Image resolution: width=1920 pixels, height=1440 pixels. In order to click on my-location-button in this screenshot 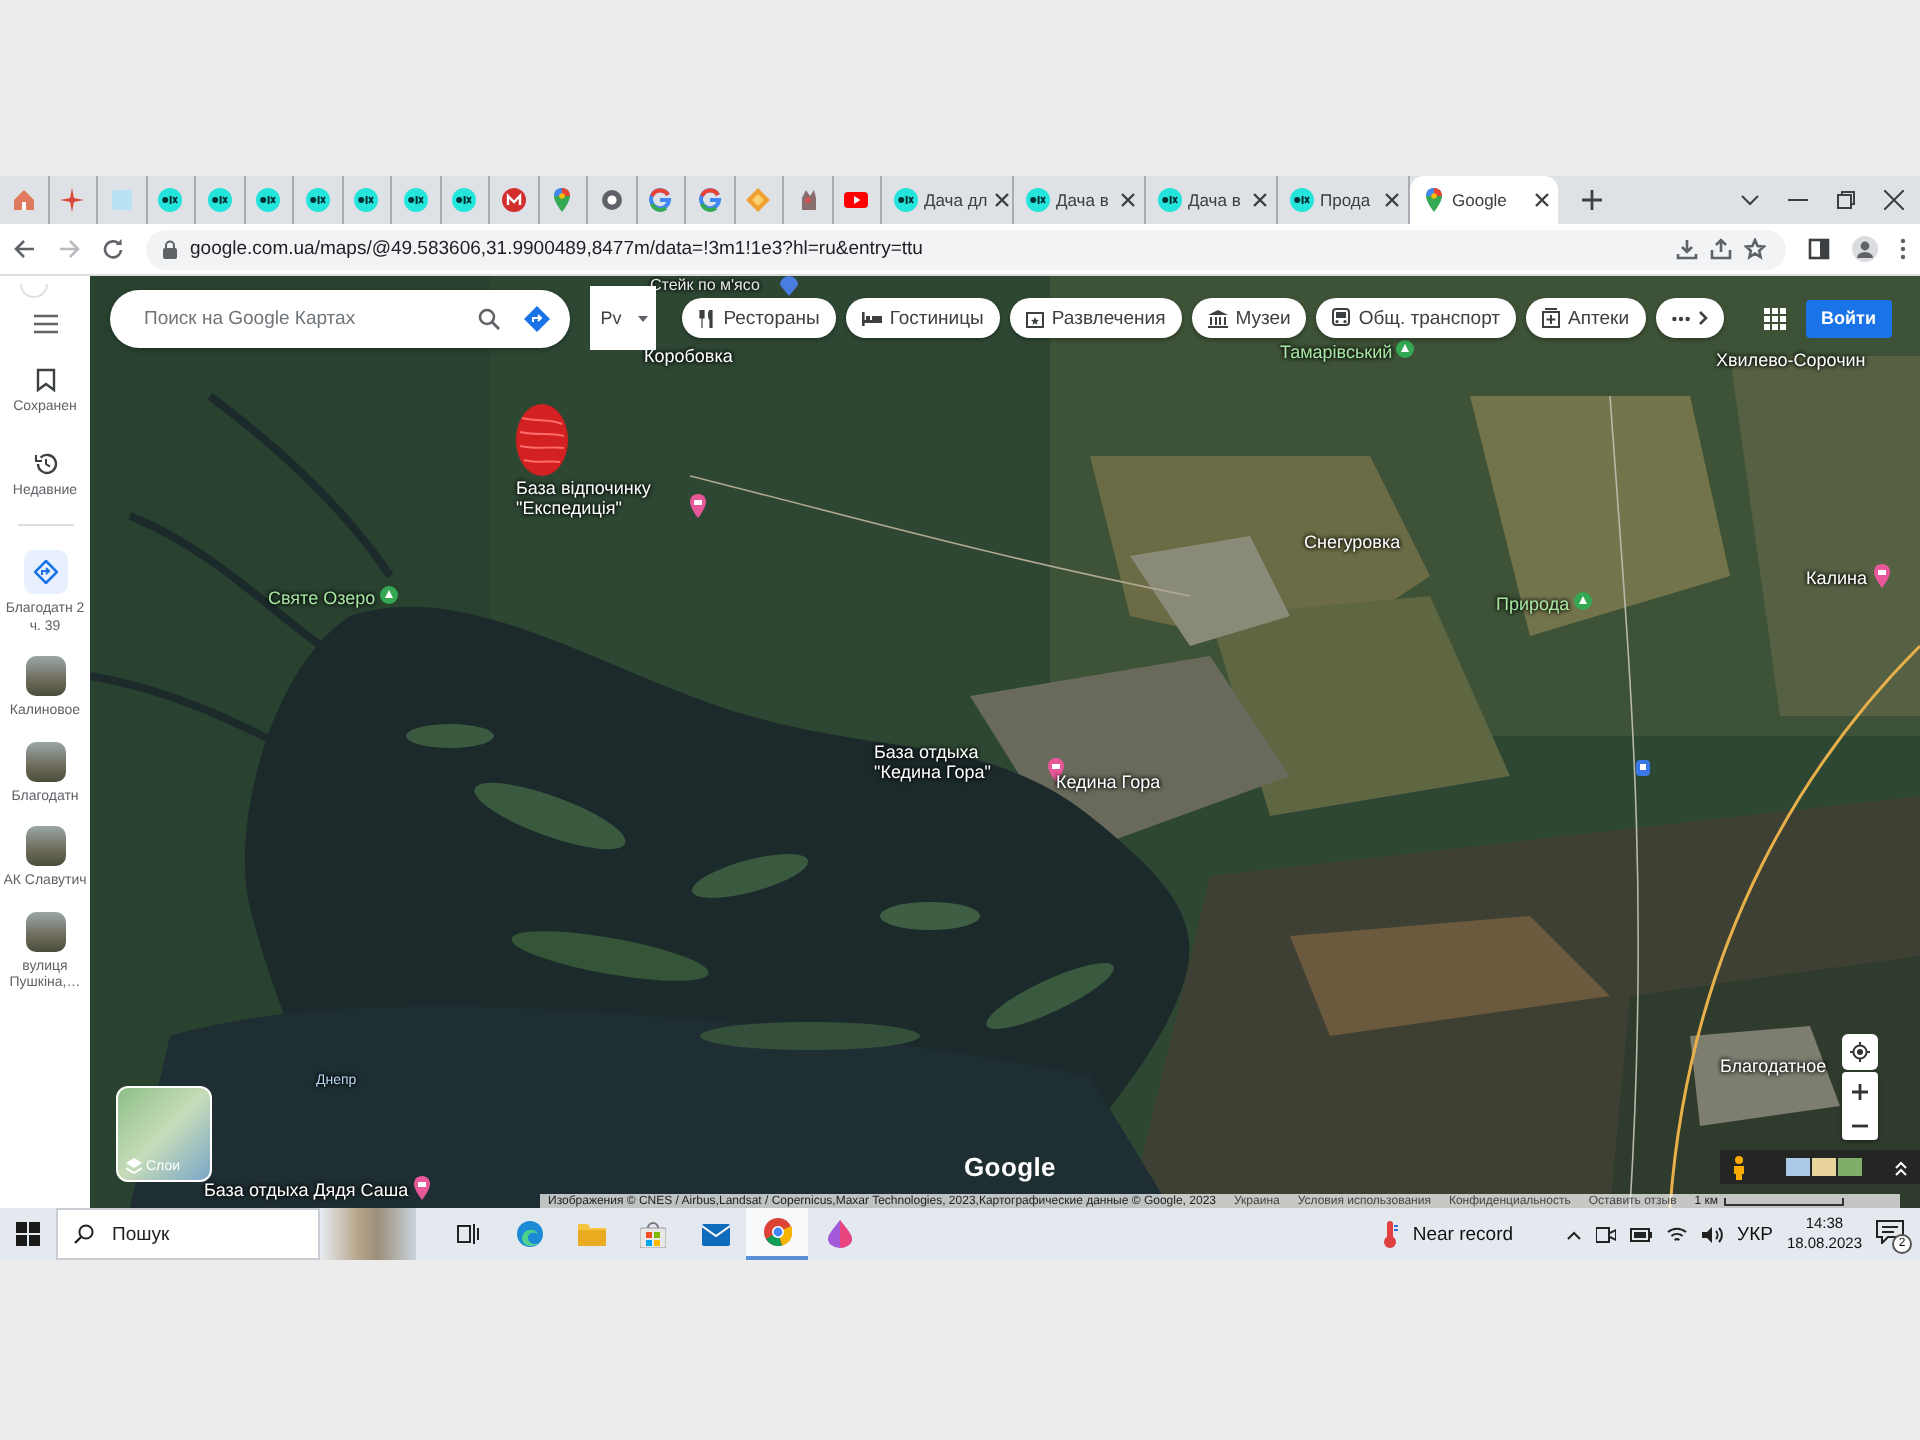, I will do `click(1860, 1052)`.